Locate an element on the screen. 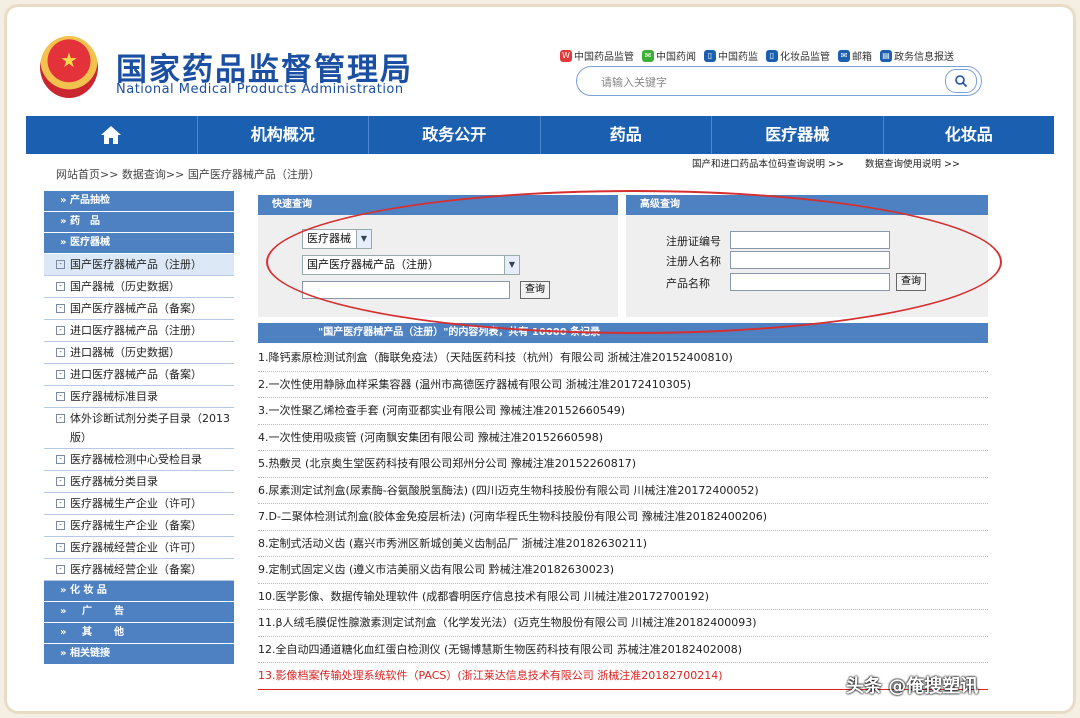 This screenshot has width=1080, height=718. home-icon is located at coordinates (111, 135).